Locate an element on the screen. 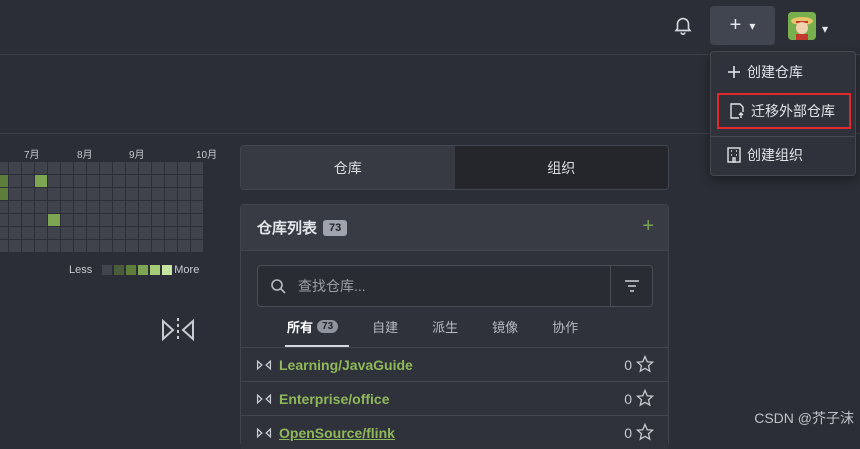 This screenshot has height=449, width=860. repo-name-link: Enterprise/office is located at coordinates (334, 399).